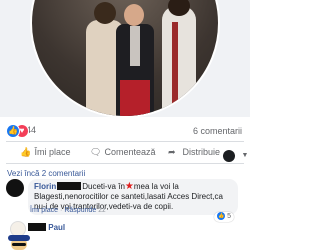 The image size is (320, 250). I want to click on like-button-label: Îmi place, so click(52, 152).